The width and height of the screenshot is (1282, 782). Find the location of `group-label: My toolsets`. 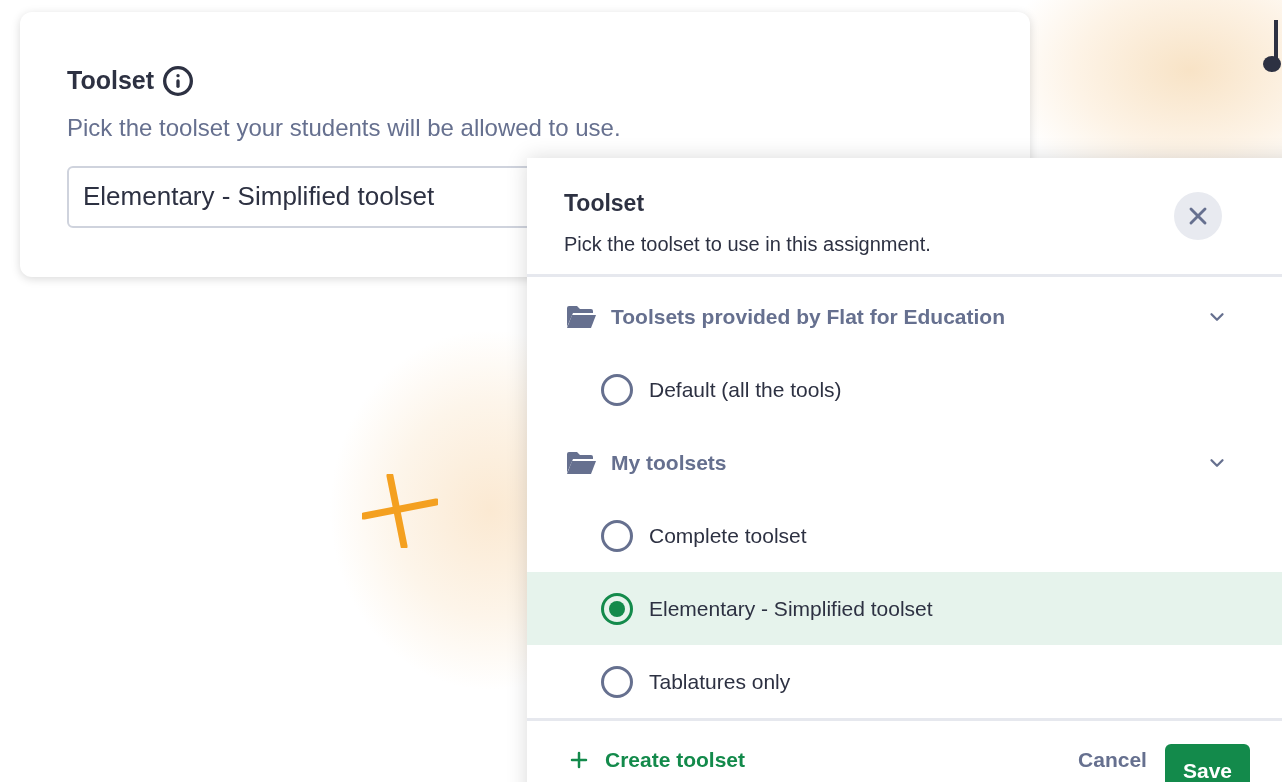

group-label: My toolsets is located at coordinates (669, 462).